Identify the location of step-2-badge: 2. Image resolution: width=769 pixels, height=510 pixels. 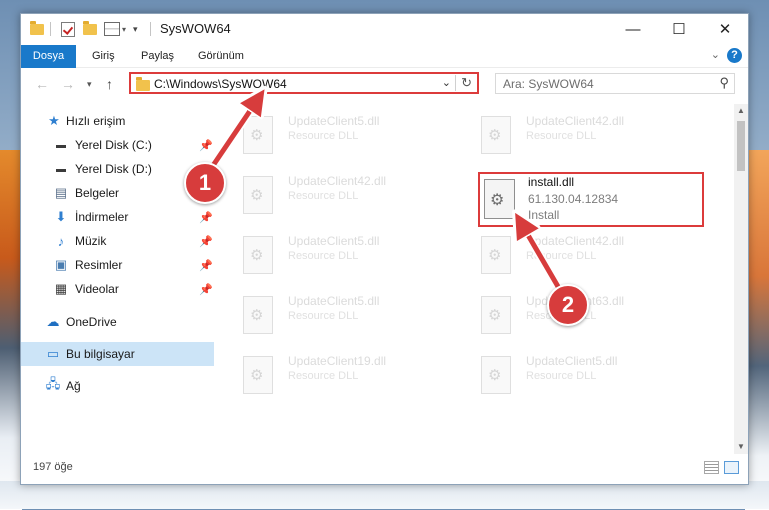
(568, 305).